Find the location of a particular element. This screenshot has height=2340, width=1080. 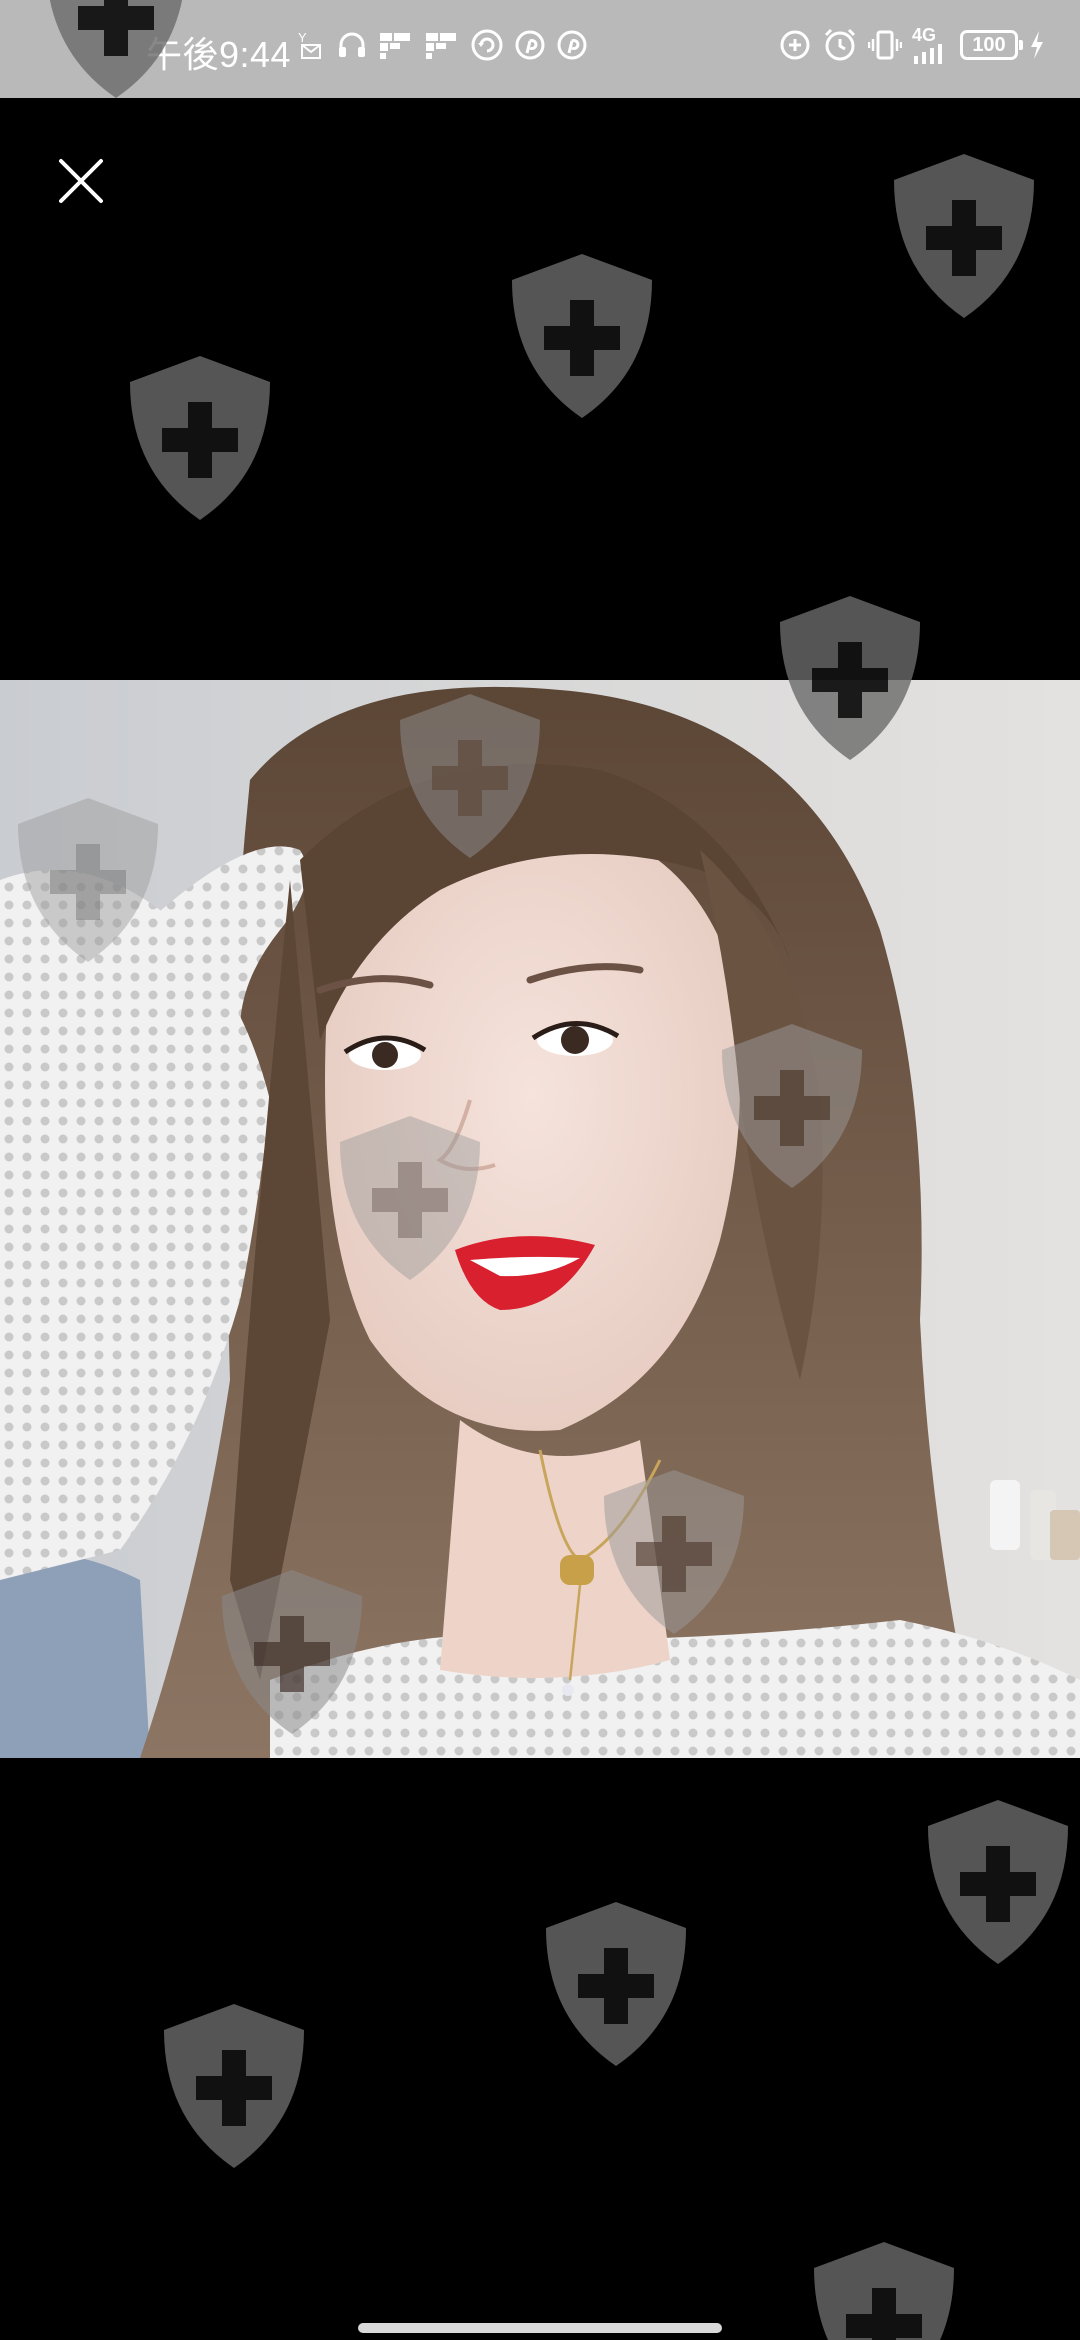

home-indicator is located at coordinates (540, 2328).